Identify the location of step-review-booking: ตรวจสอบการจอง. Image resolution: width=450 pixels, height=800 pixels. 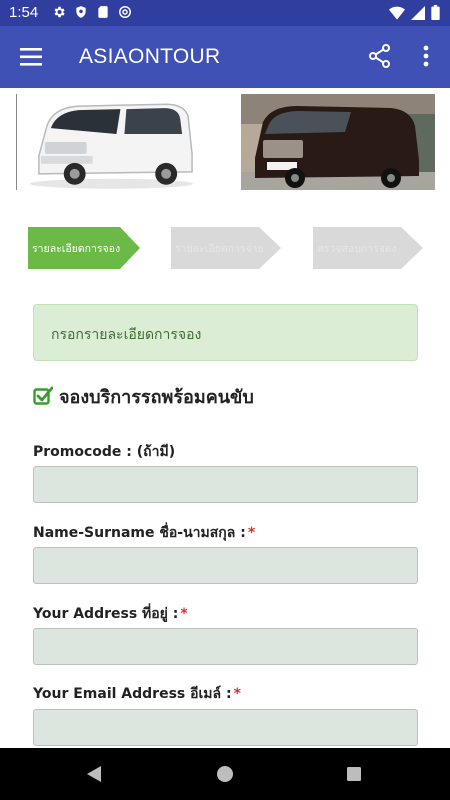
(368, 248).